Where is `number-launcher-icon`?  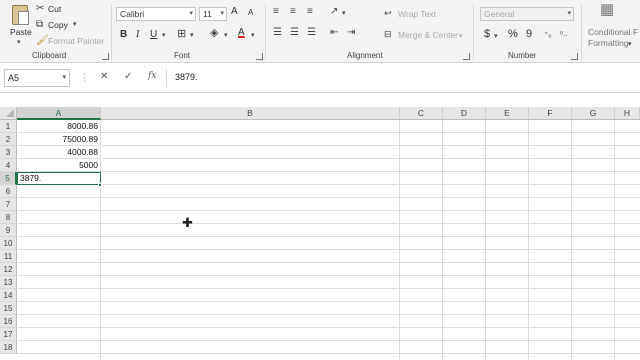 number-launcher-icon is located at coordinates (574, 56).